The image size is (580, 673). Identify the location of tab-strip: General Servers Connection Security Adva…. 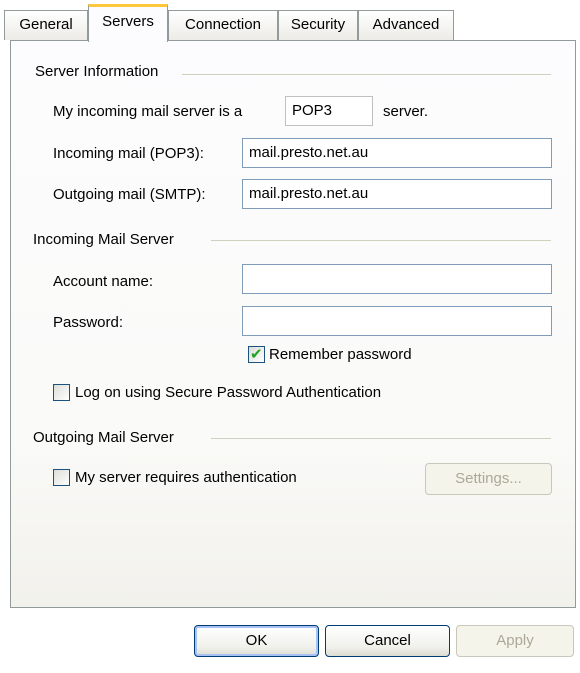
(290, 21).